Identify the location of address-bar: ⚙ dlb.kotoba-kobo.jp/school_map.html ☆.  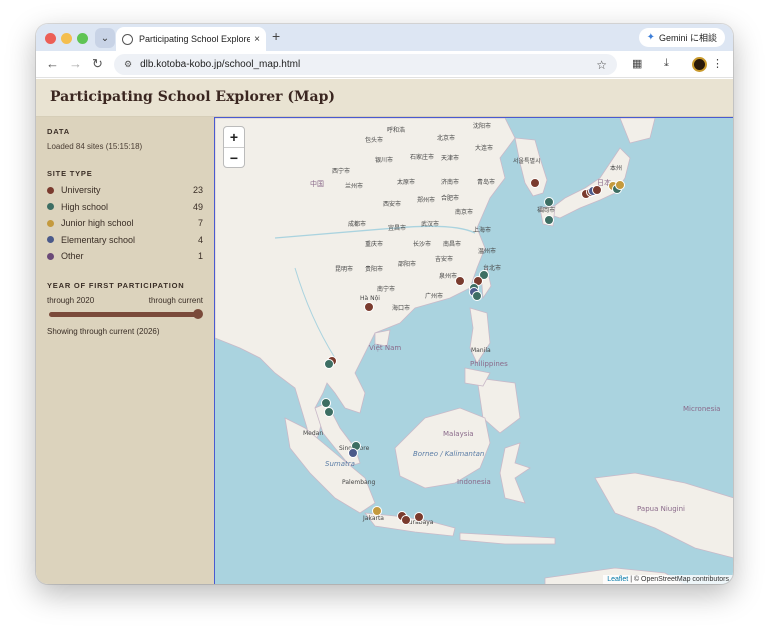
(365, 64).